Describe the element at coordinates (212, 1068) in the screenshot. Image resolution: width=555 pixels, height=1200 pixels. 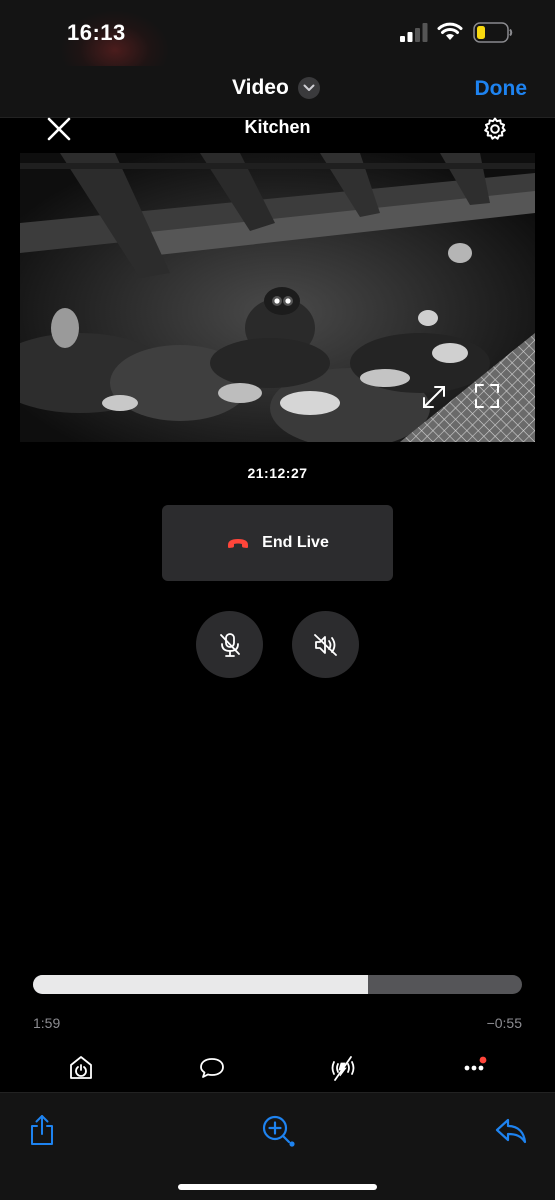
I see `chat-bubble-icon` at that location.